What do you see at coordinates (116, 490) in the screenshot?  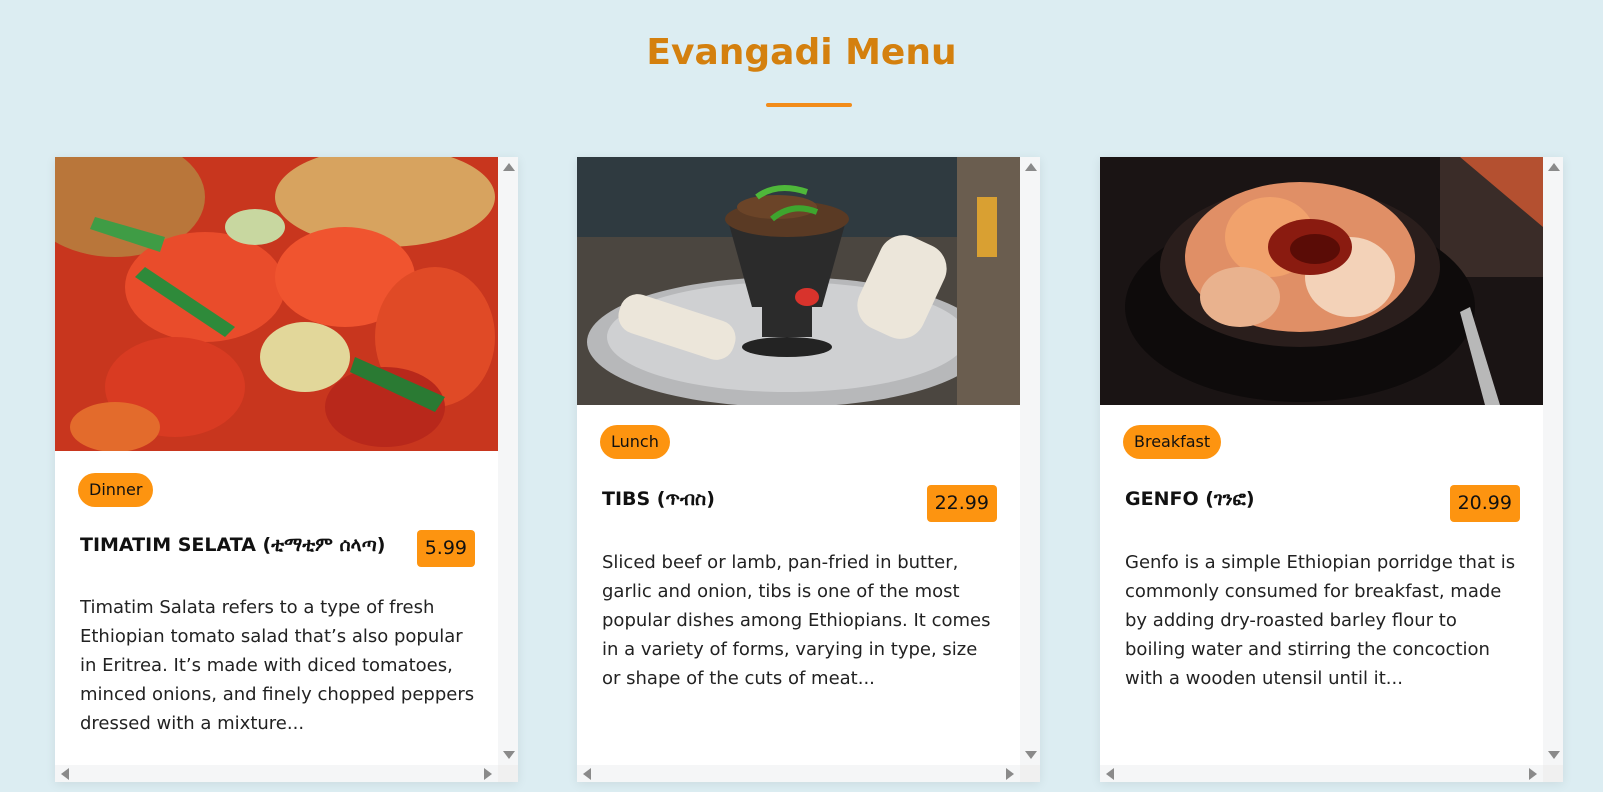 I see `category-badge: Dinner` at bounding box center [116, 490].